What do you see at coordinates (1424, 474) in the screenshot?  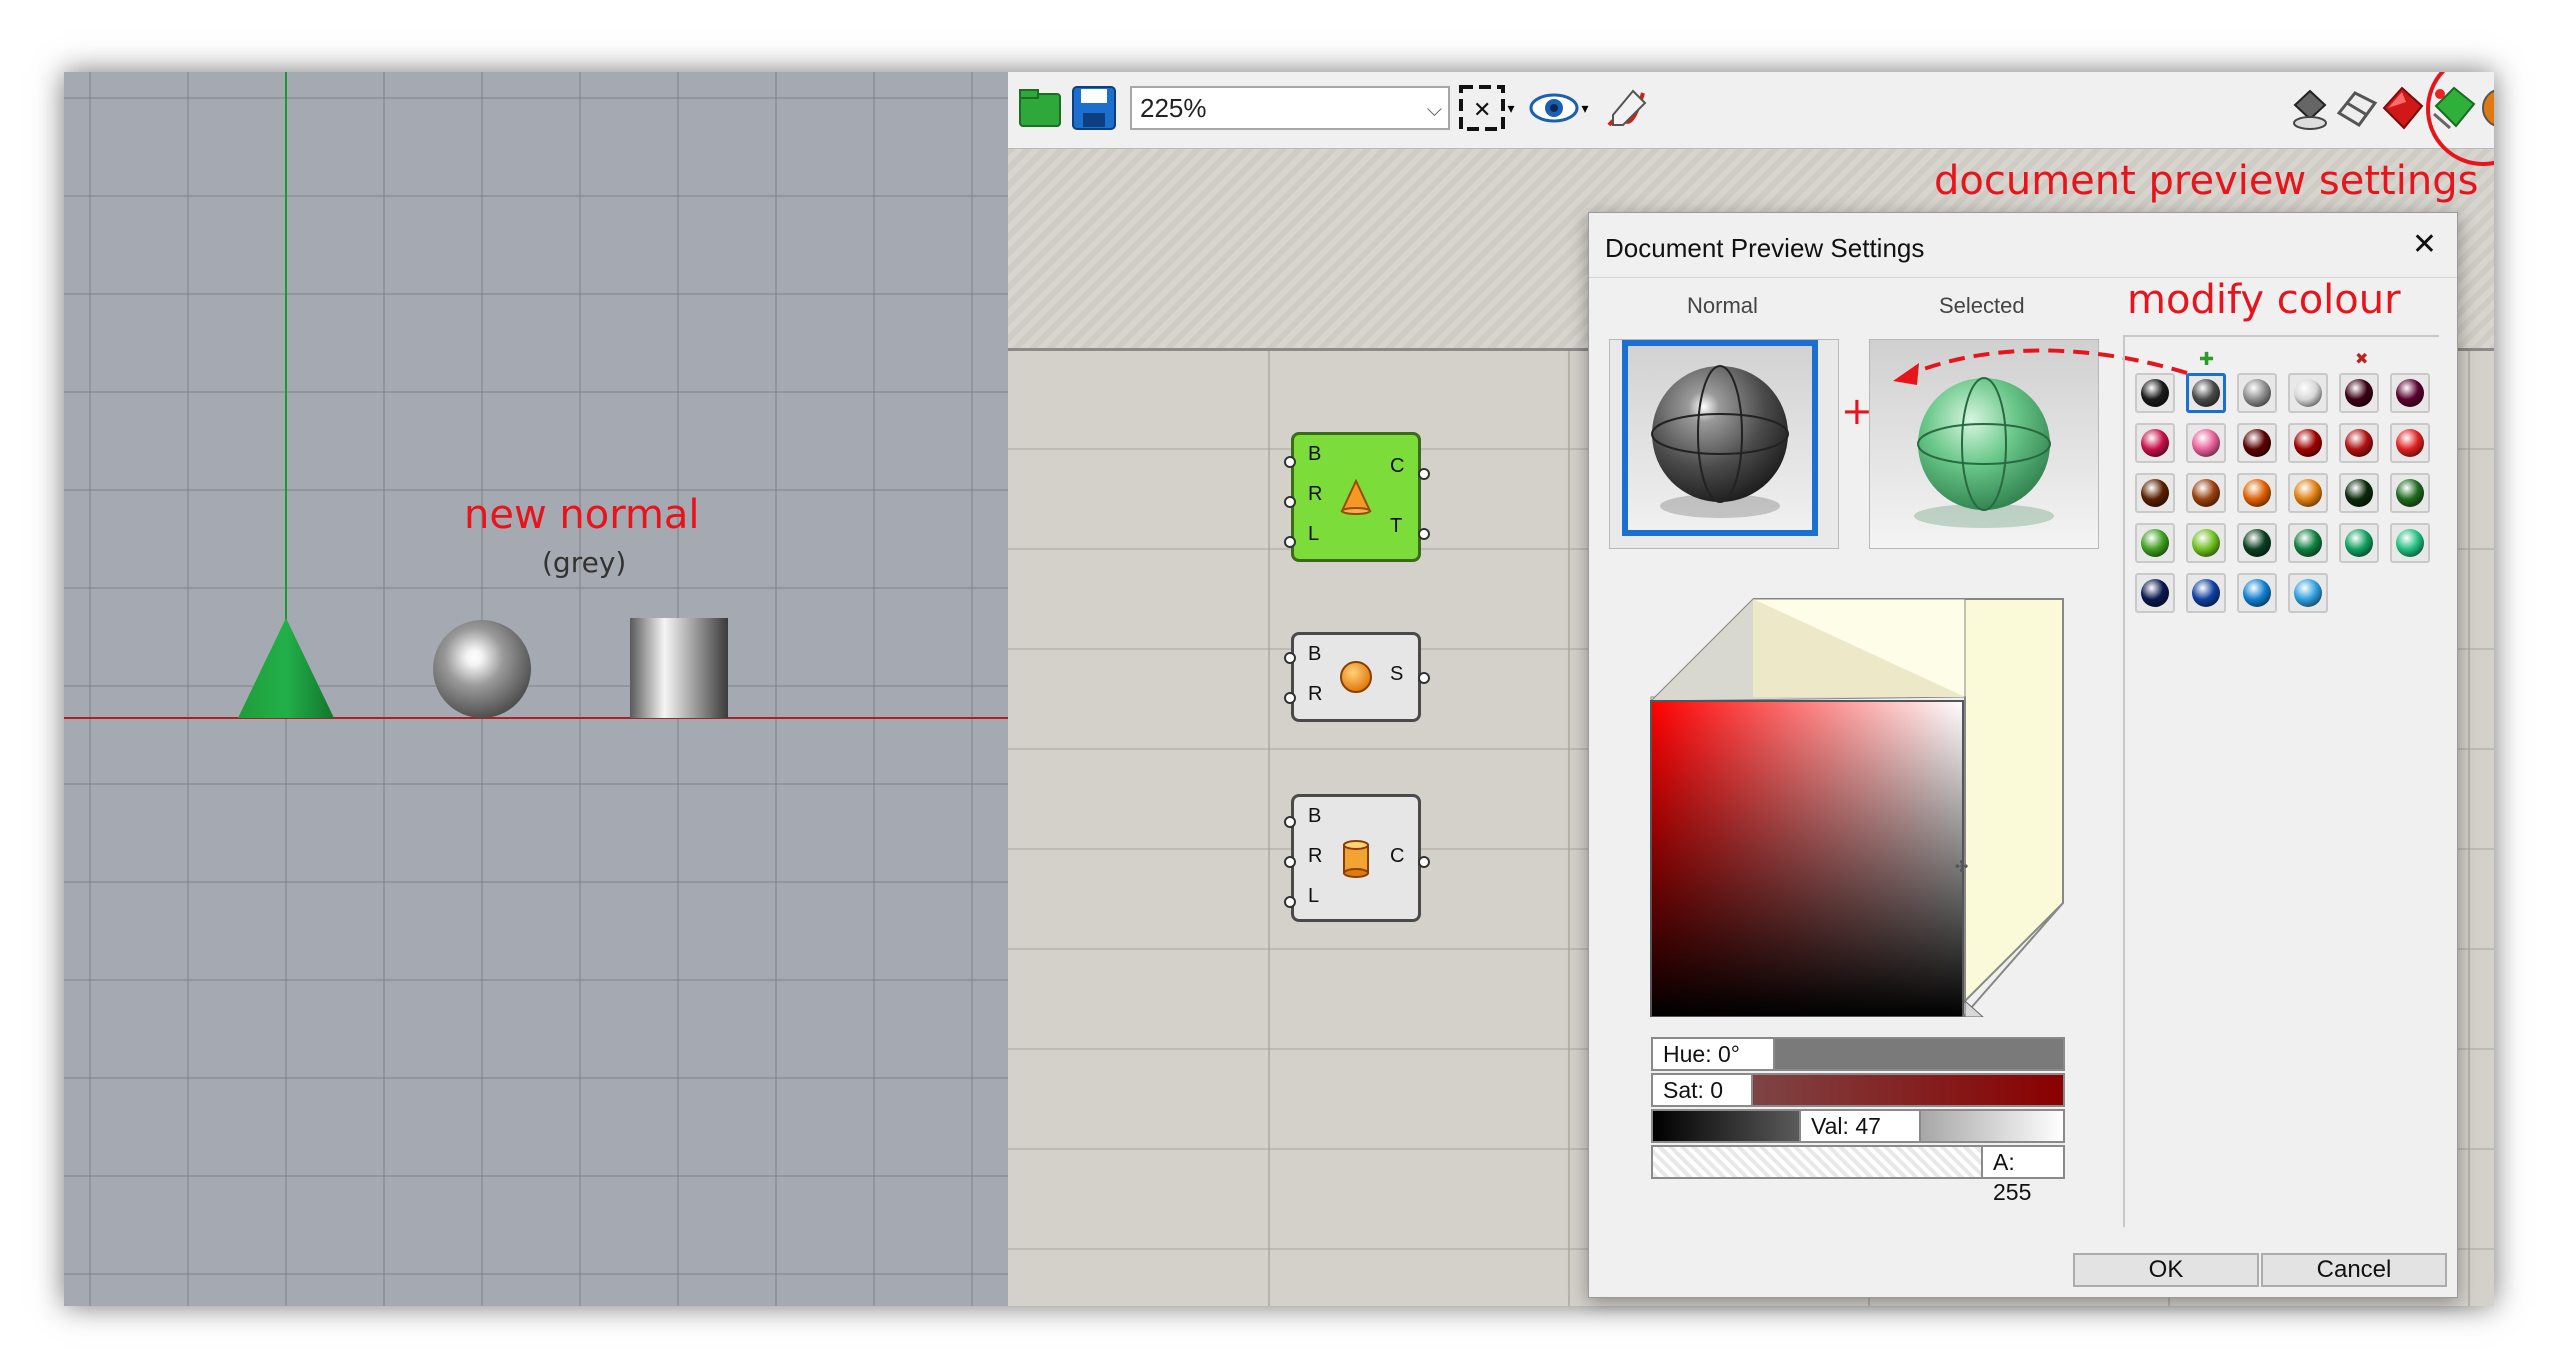 I see `grip-cone-c` at bounding box center [1424, 474].